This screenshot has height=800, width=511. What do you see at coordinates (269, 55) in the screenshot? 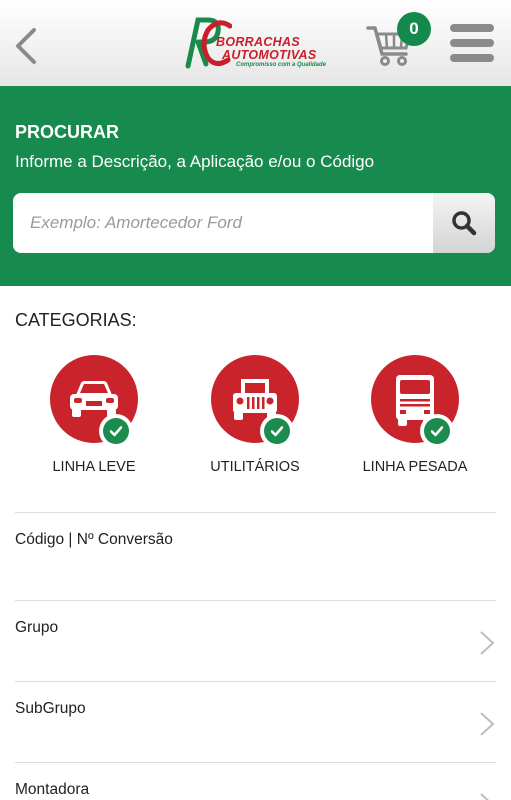
I see `logo-line-2: AUTOMOTIVAS` at bounding box center [269, 55].